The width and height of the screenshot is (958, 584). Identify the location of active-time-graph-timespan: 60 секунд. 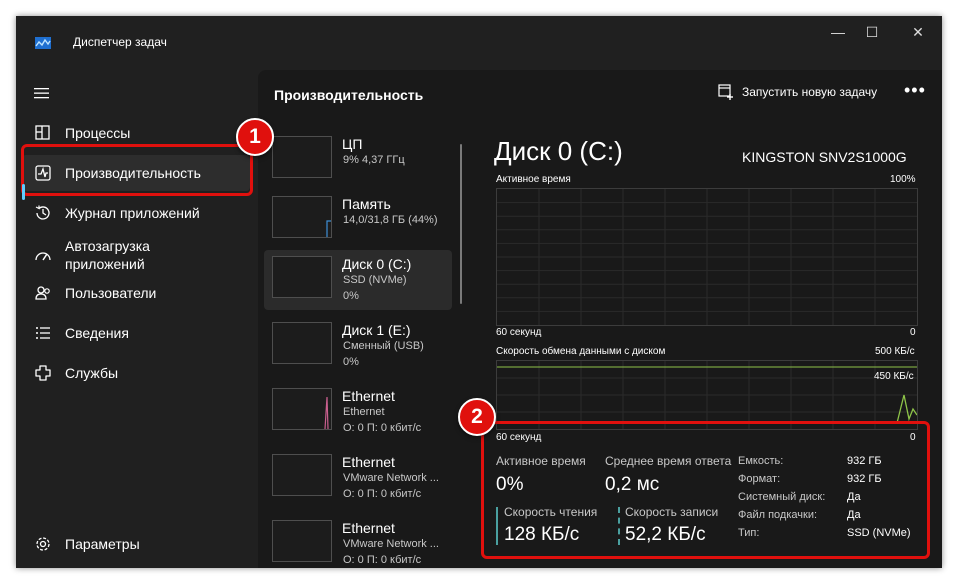
(519, 332).